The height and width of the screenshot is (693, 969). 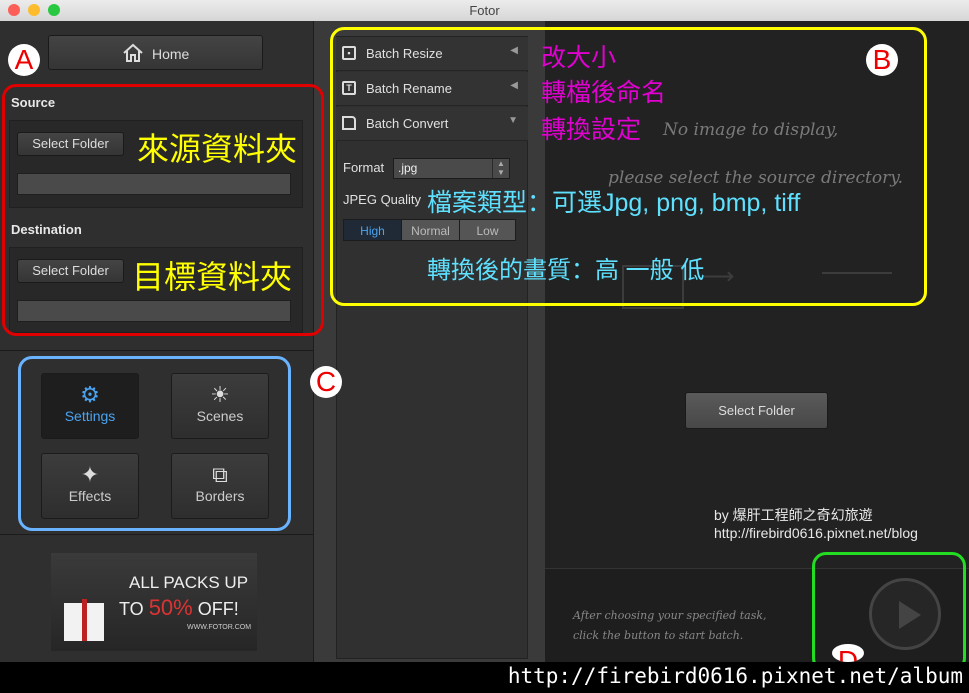 What do you see at coordinates (670, 615) in the screenshot?
I see `hint-line-1: After choosing your specified task,` at bounding box center [670, 615].